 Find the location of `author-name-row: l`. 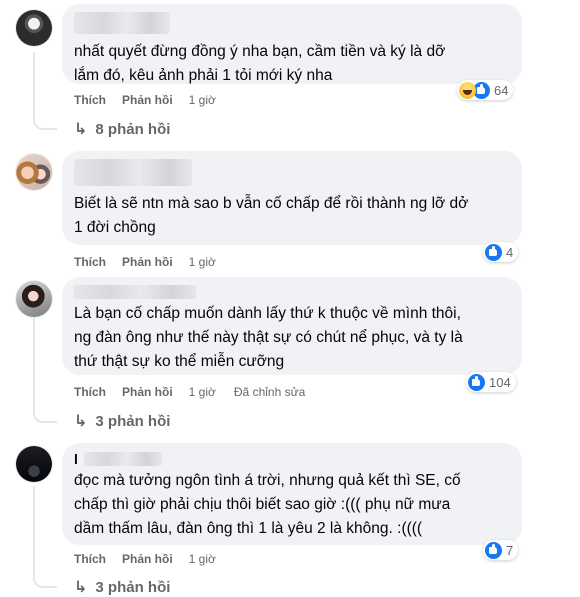

author-name-row: l is located at coordinates (292, 459).